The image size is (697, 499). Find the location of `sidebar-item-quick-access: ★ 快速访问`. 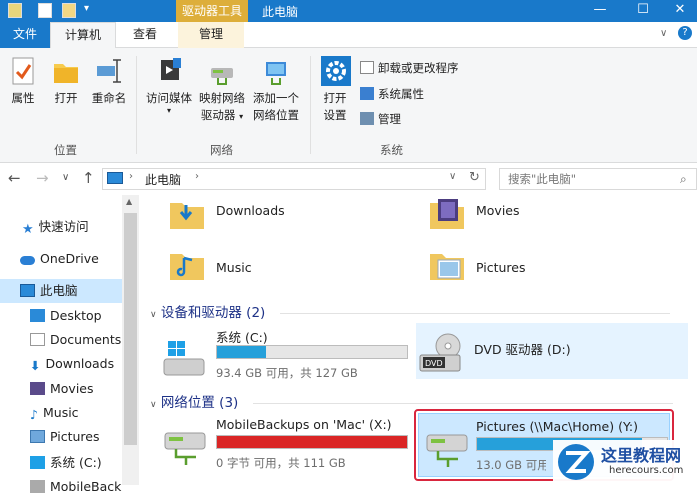

sidebar-item-quick-access: ★ 快速访问 is located at coordinates (55, 227).